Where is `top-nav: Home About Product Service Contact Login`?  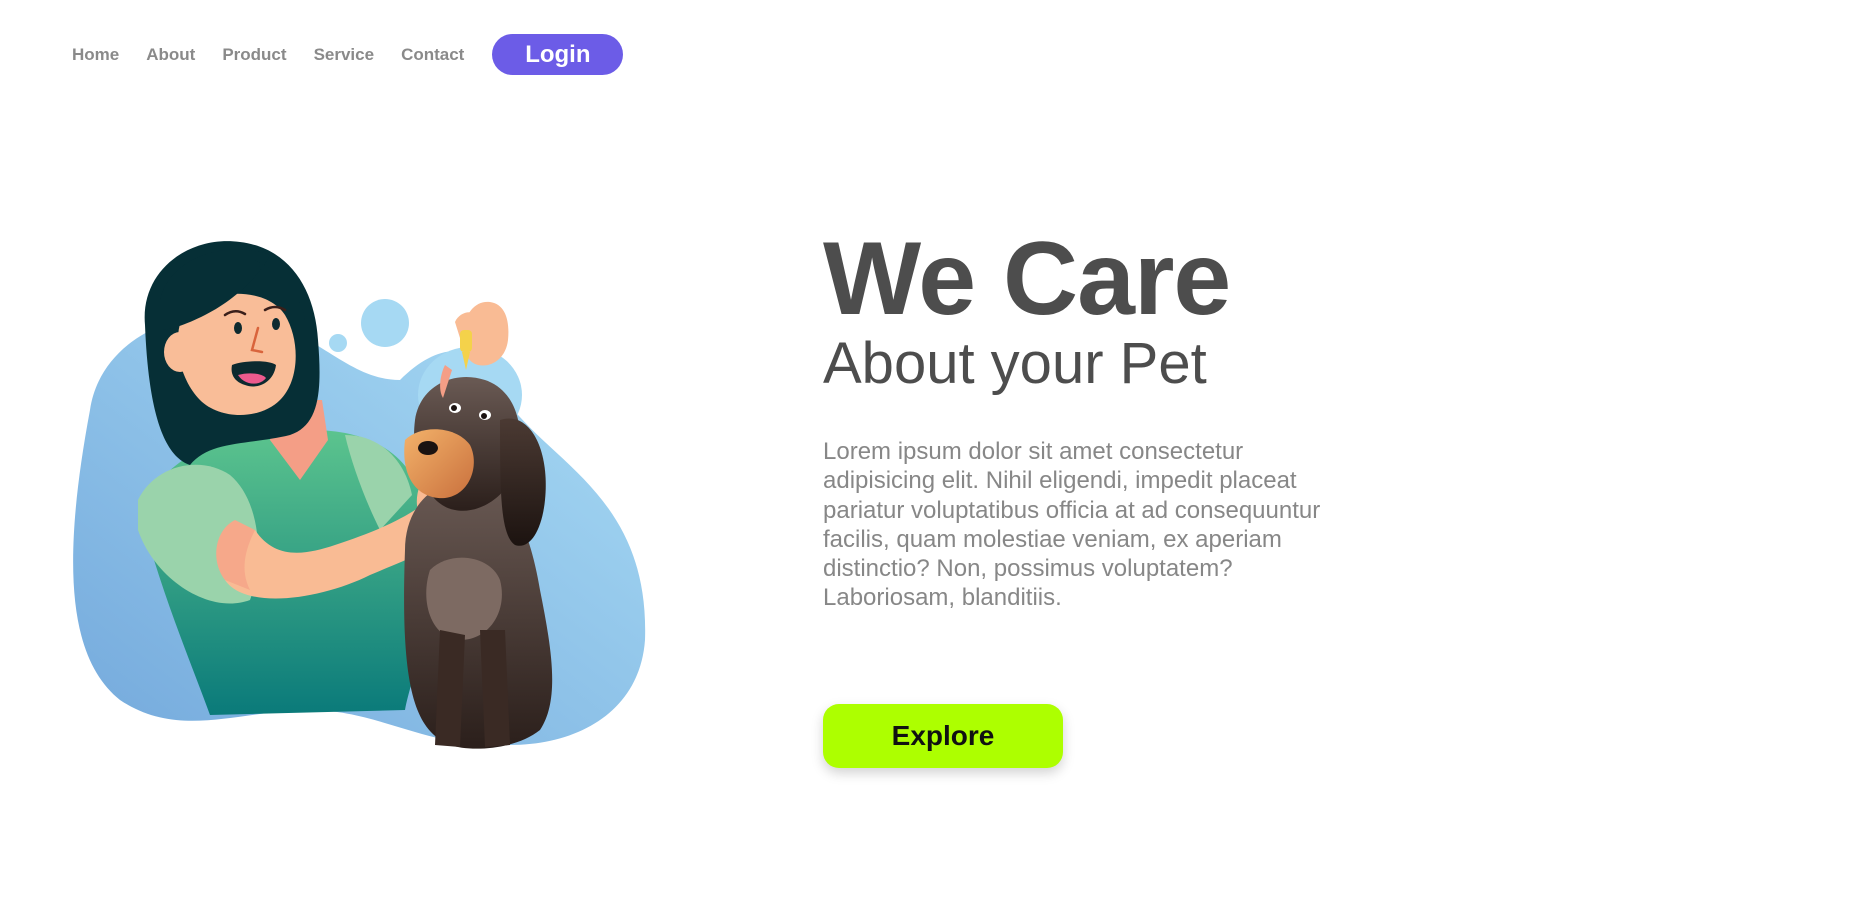 top-nav: Home About Product Service Contact Login is located at coordinates (348, 54).